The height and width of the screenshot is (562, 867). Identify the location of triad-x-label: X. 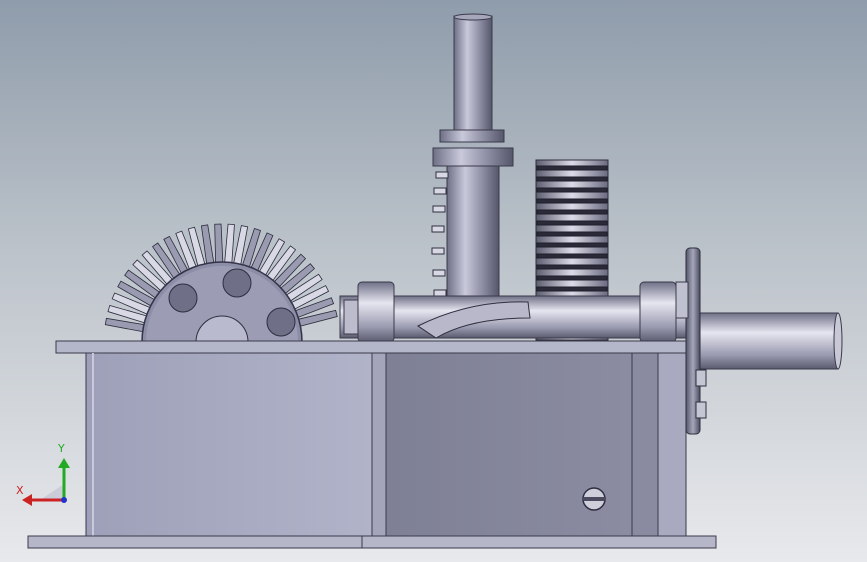
(20, 490).